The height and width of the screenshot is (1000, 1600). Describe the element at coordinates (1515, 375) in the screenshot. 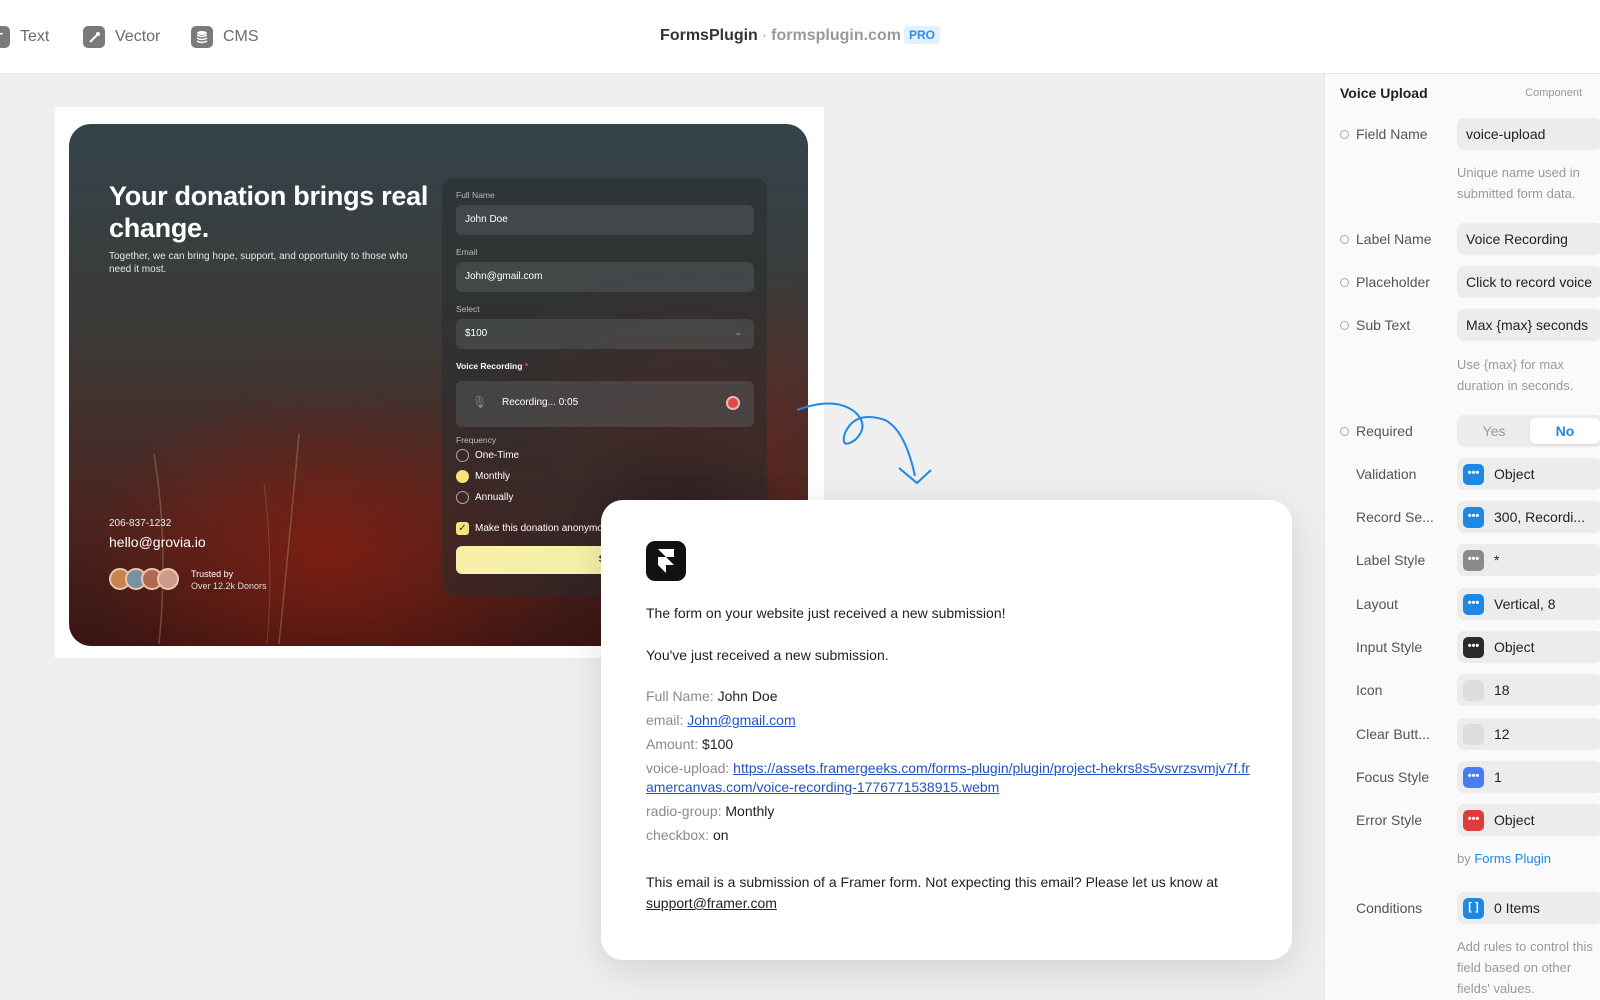

I see `sub-text-hint: Use {max} for max duration in seconds.` at that location.